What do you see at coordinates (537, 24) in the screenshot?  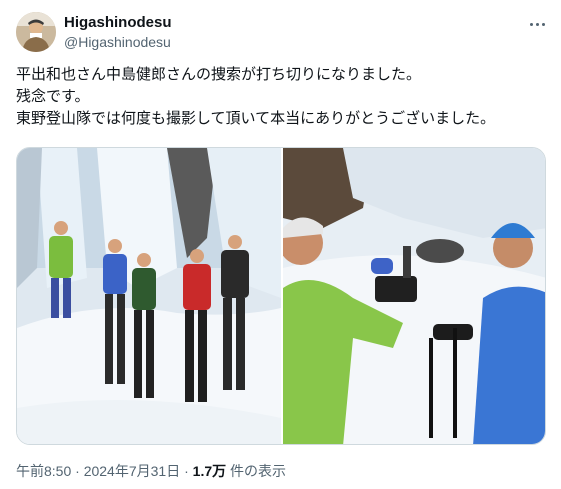 I see `more-horizontal-icon` at bounding box center [537, 24].